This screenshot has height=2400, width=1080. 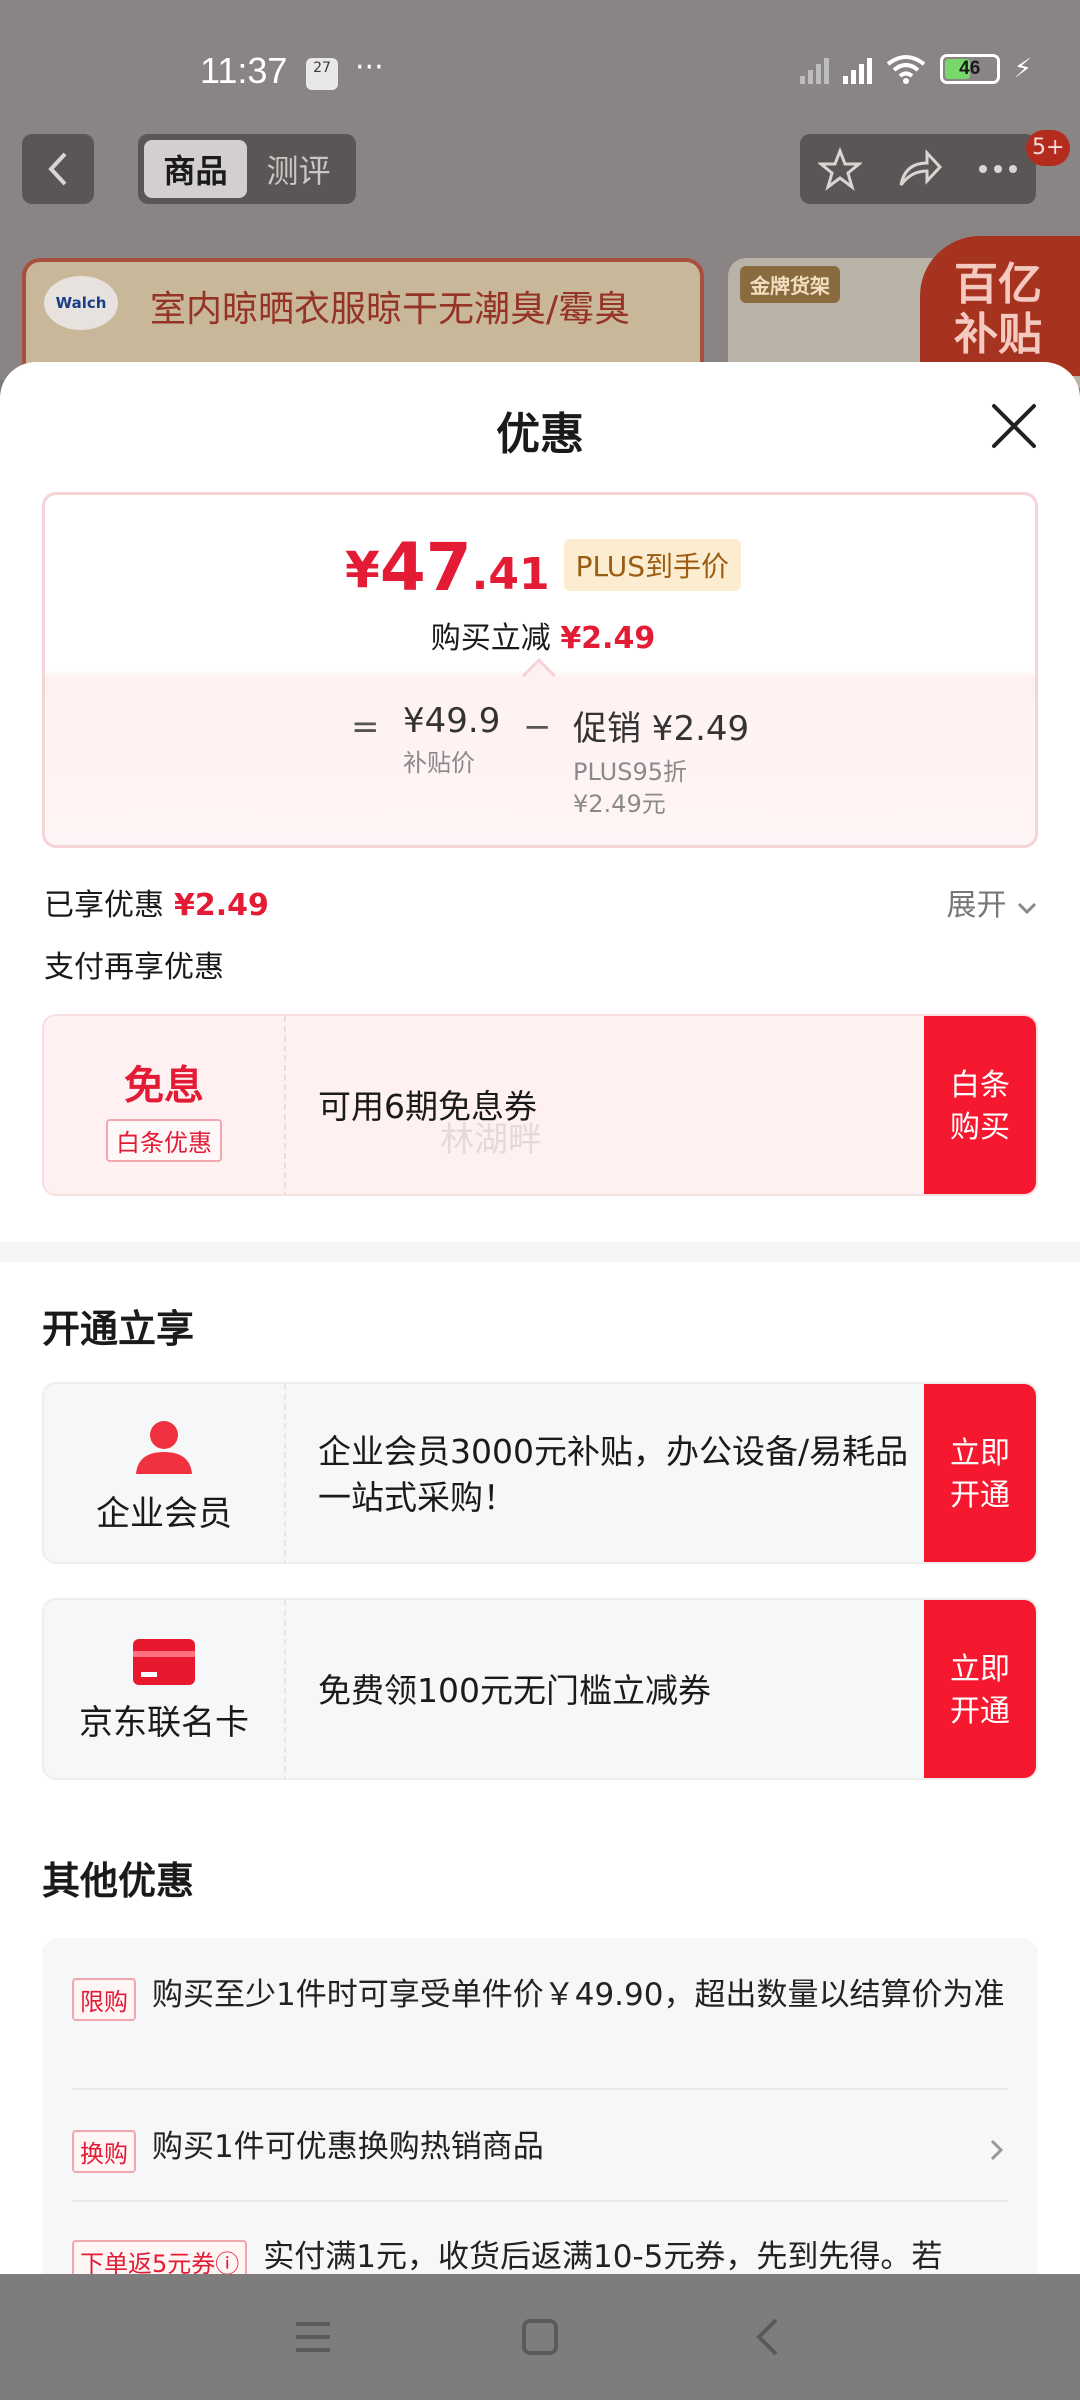 I want to click on formula-minus: −, so click(x=537, y=727).